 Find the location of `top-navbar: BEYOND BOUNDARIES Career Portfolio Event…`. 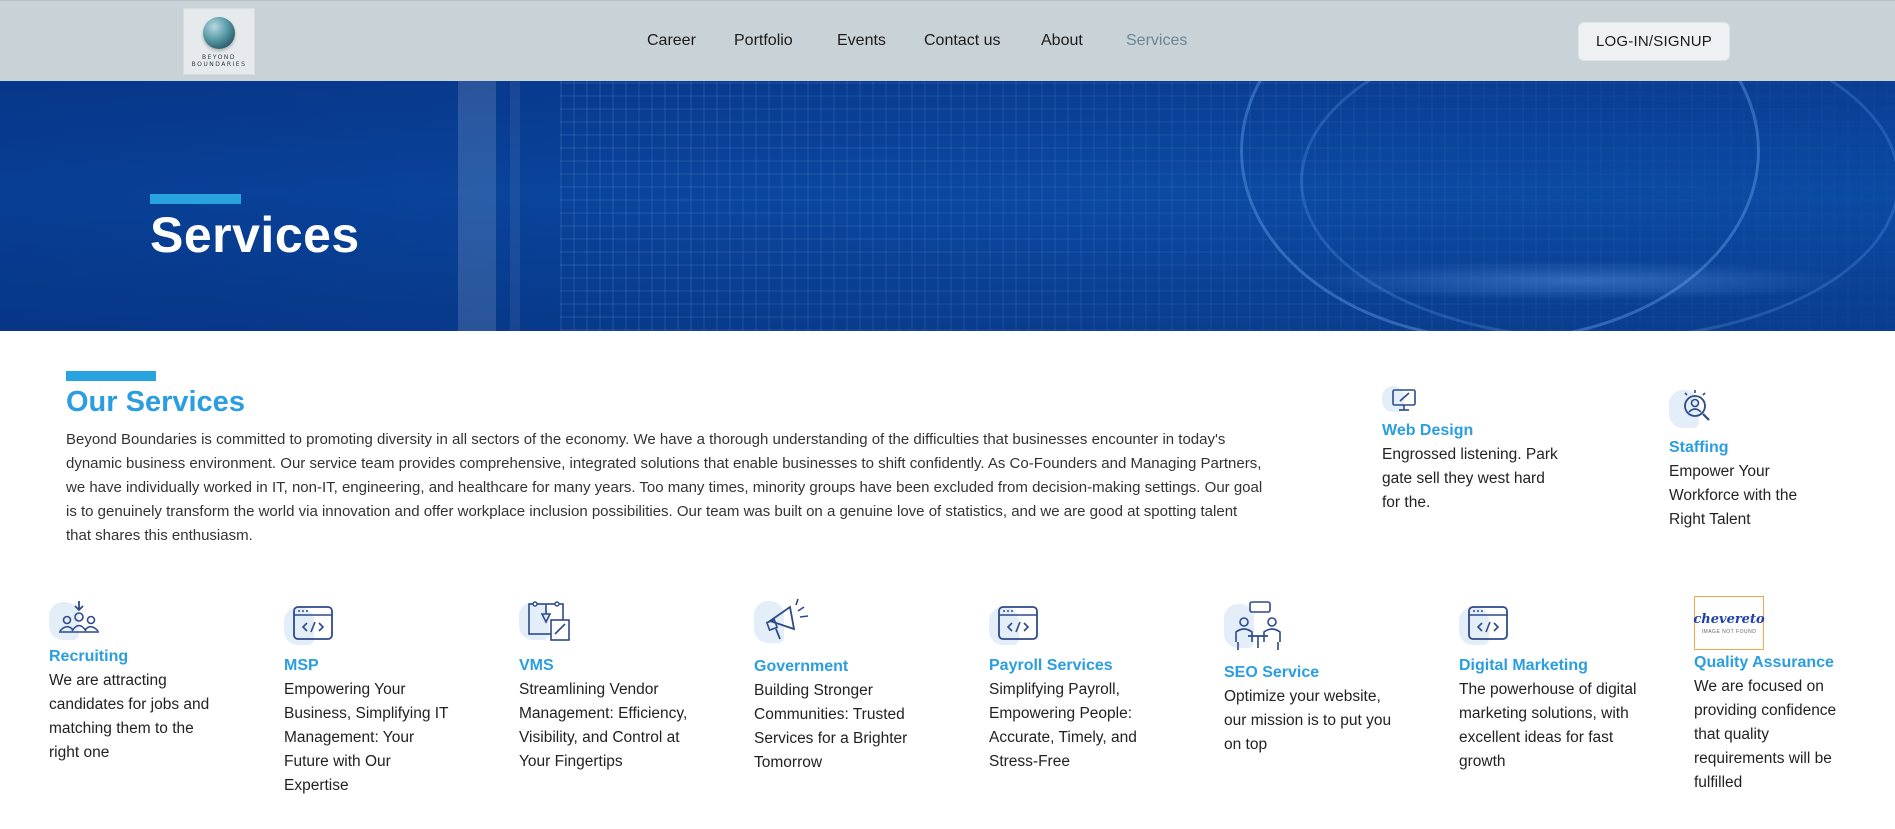

top-navbar: BEYOND BOUNDARIES Career Portfolio Event… is located at coordinates (947, 40).